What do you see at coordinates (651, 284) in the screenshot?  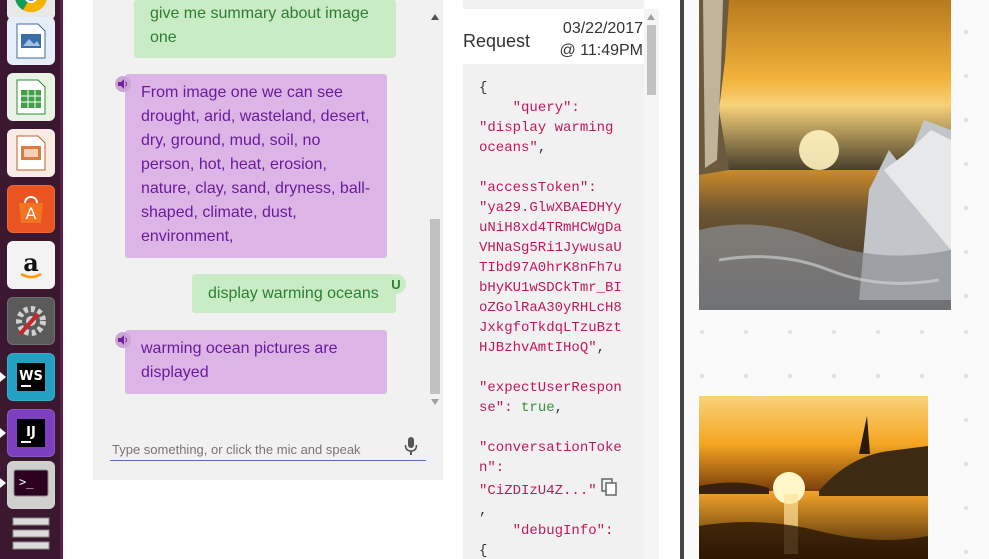 I see `debug-scrollbar` at bounding box center [651, 284].